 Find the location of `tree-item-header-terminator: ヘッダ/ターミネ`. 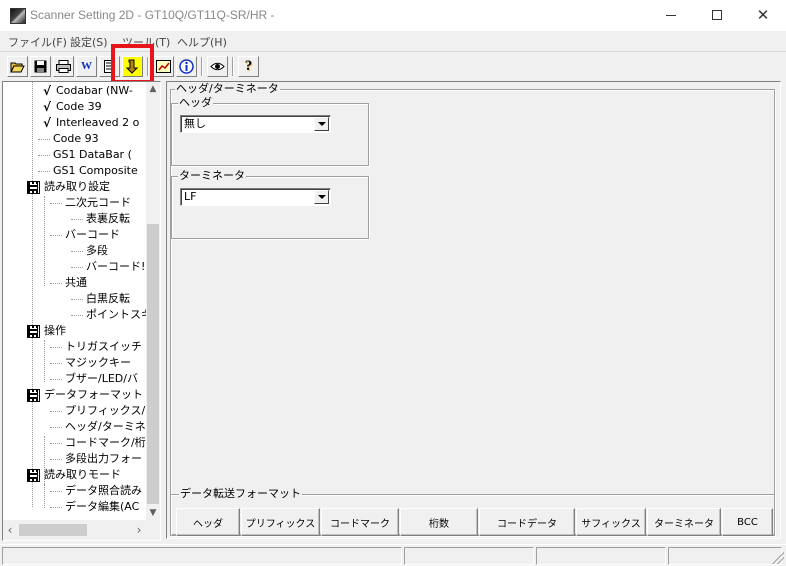

tree-item-header-terminator: ヘッダ/ターミネ is located at coordinates (98, 427).